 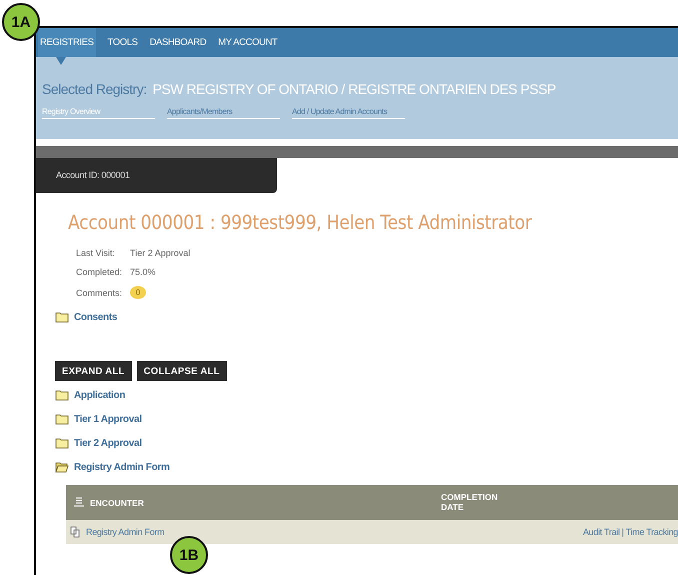 What do you see at coordinates (470, 502) in the screenshot?
I see `column-header: COMPLETION DATE` at bounding box center [470, 502].